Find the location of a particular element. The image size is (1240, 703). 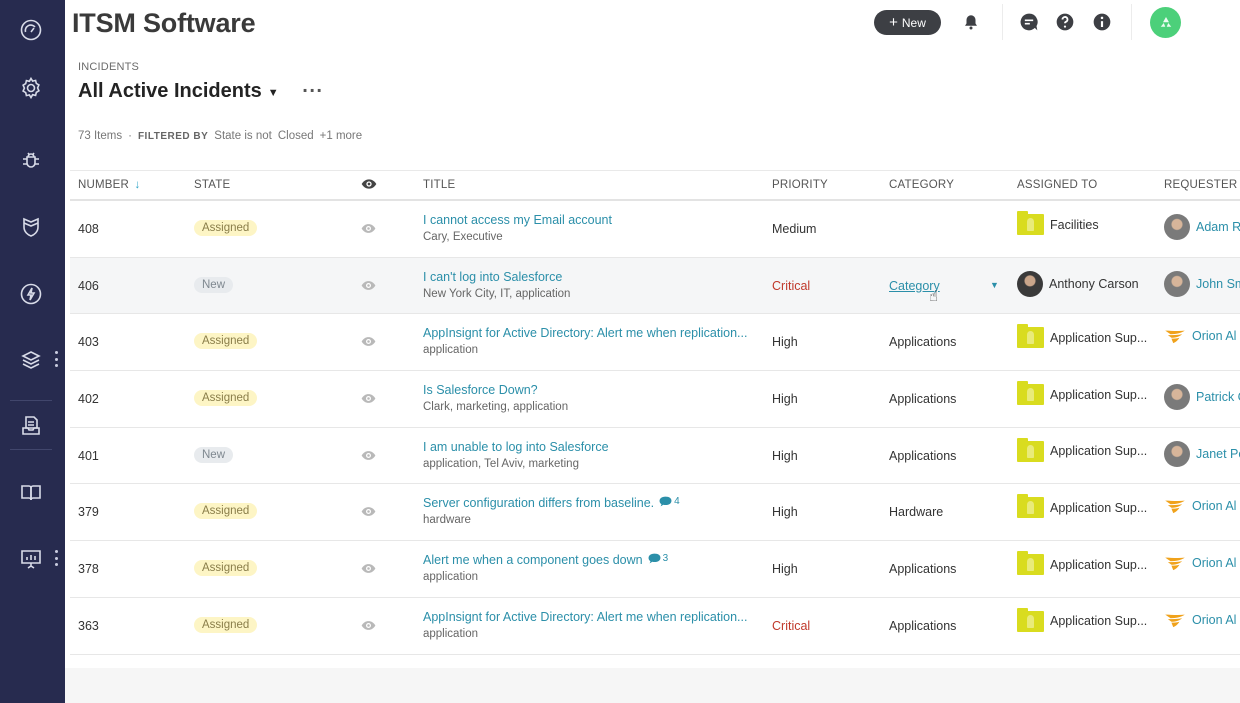

column-state: STATE is located at coordinates (212, 185).